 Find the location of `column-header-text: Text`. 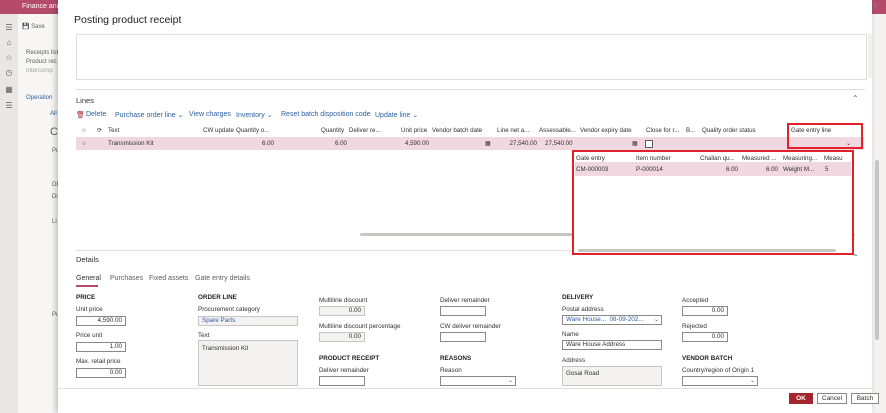

column-header-text: Text is located at coordinates (113, 130).